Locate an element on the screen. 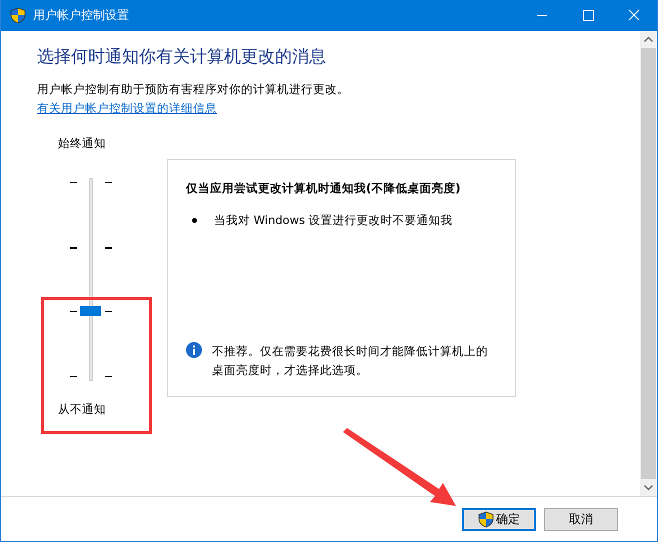 The height and width of the screenshot is (542, 658). note-text: 不推荐。仅在需要花费很长时间才能降低计算机上的桌面亮度时，才选择此选项。 is located at coordinates (350, 361).